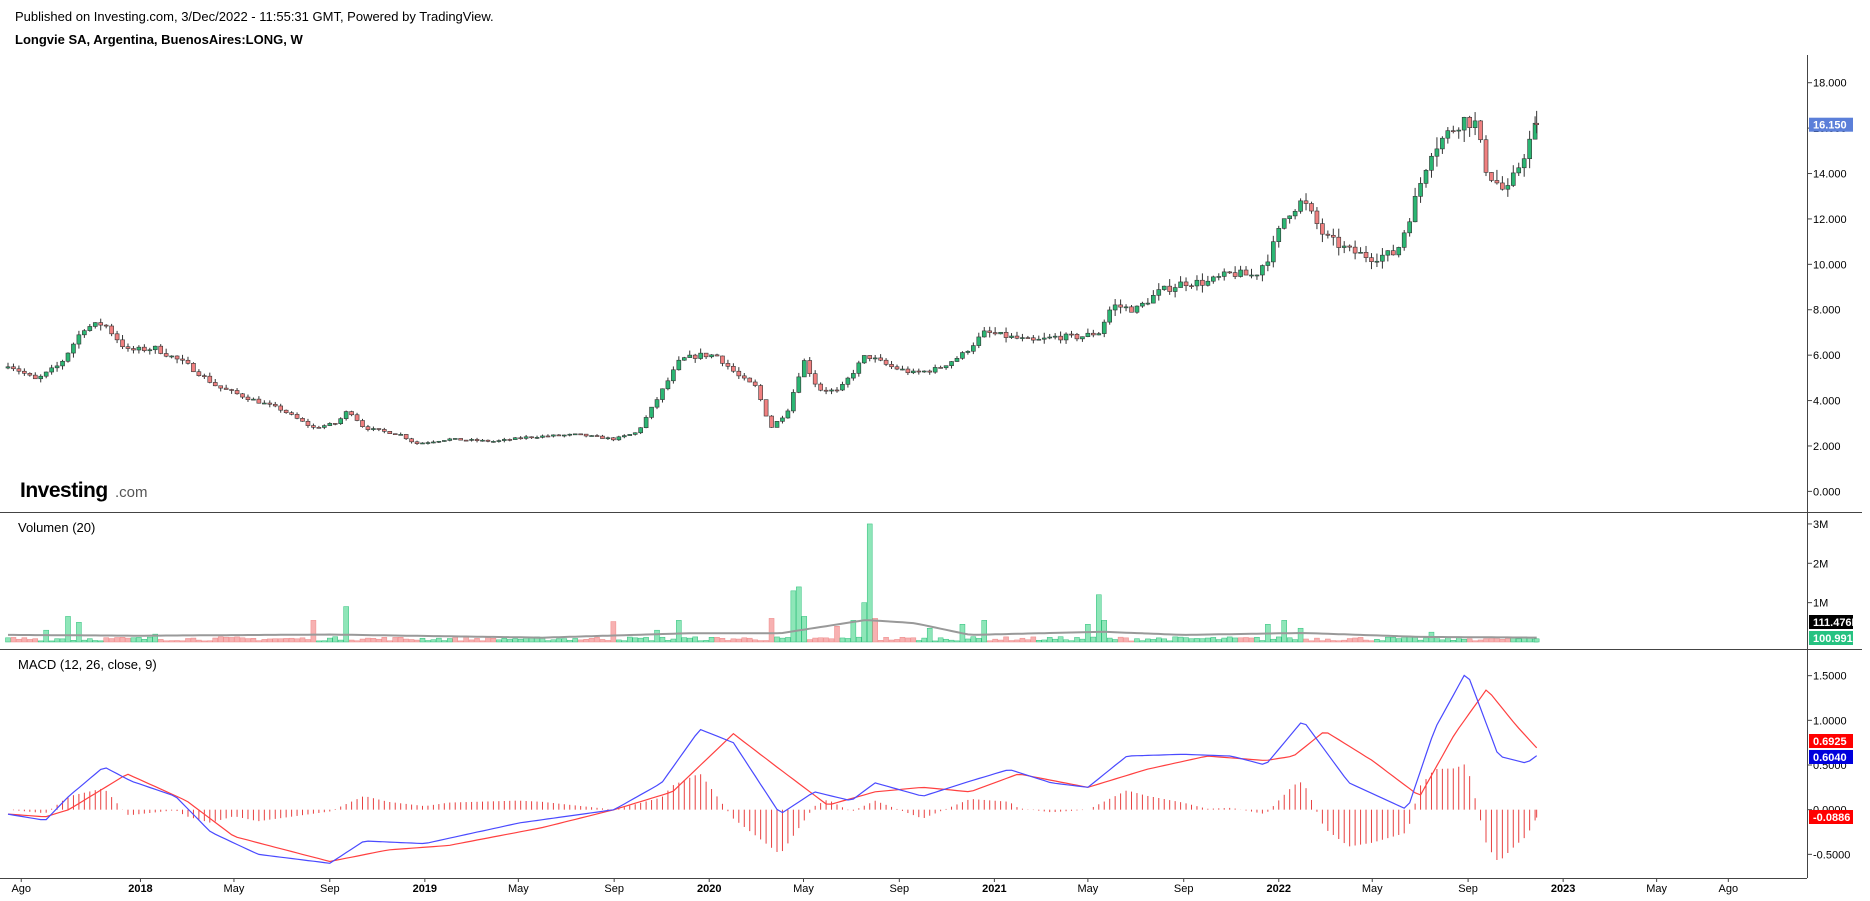  I want to click on y-tick-label: 10.000, so click(1830, 265).